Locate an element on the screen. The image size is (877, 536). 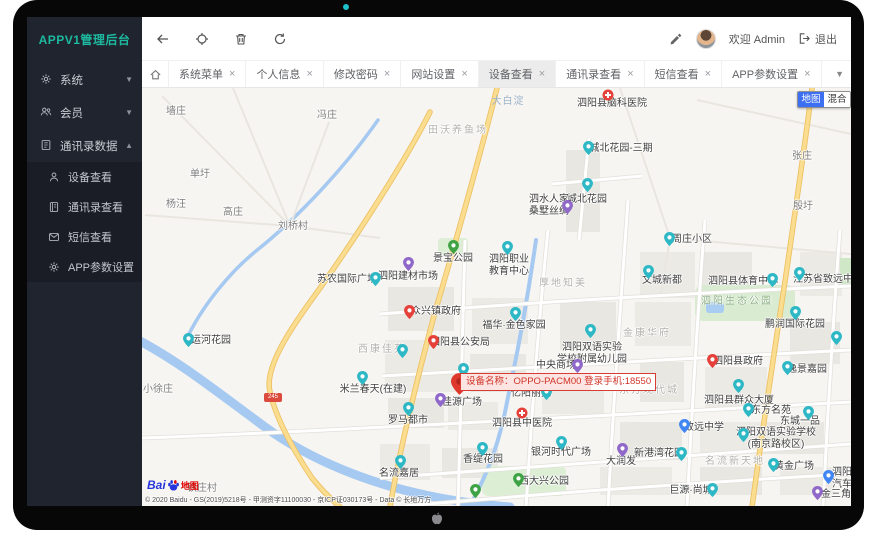
tab-contacts-view: 通讯录查看 × is located at coordinates (600, 74).